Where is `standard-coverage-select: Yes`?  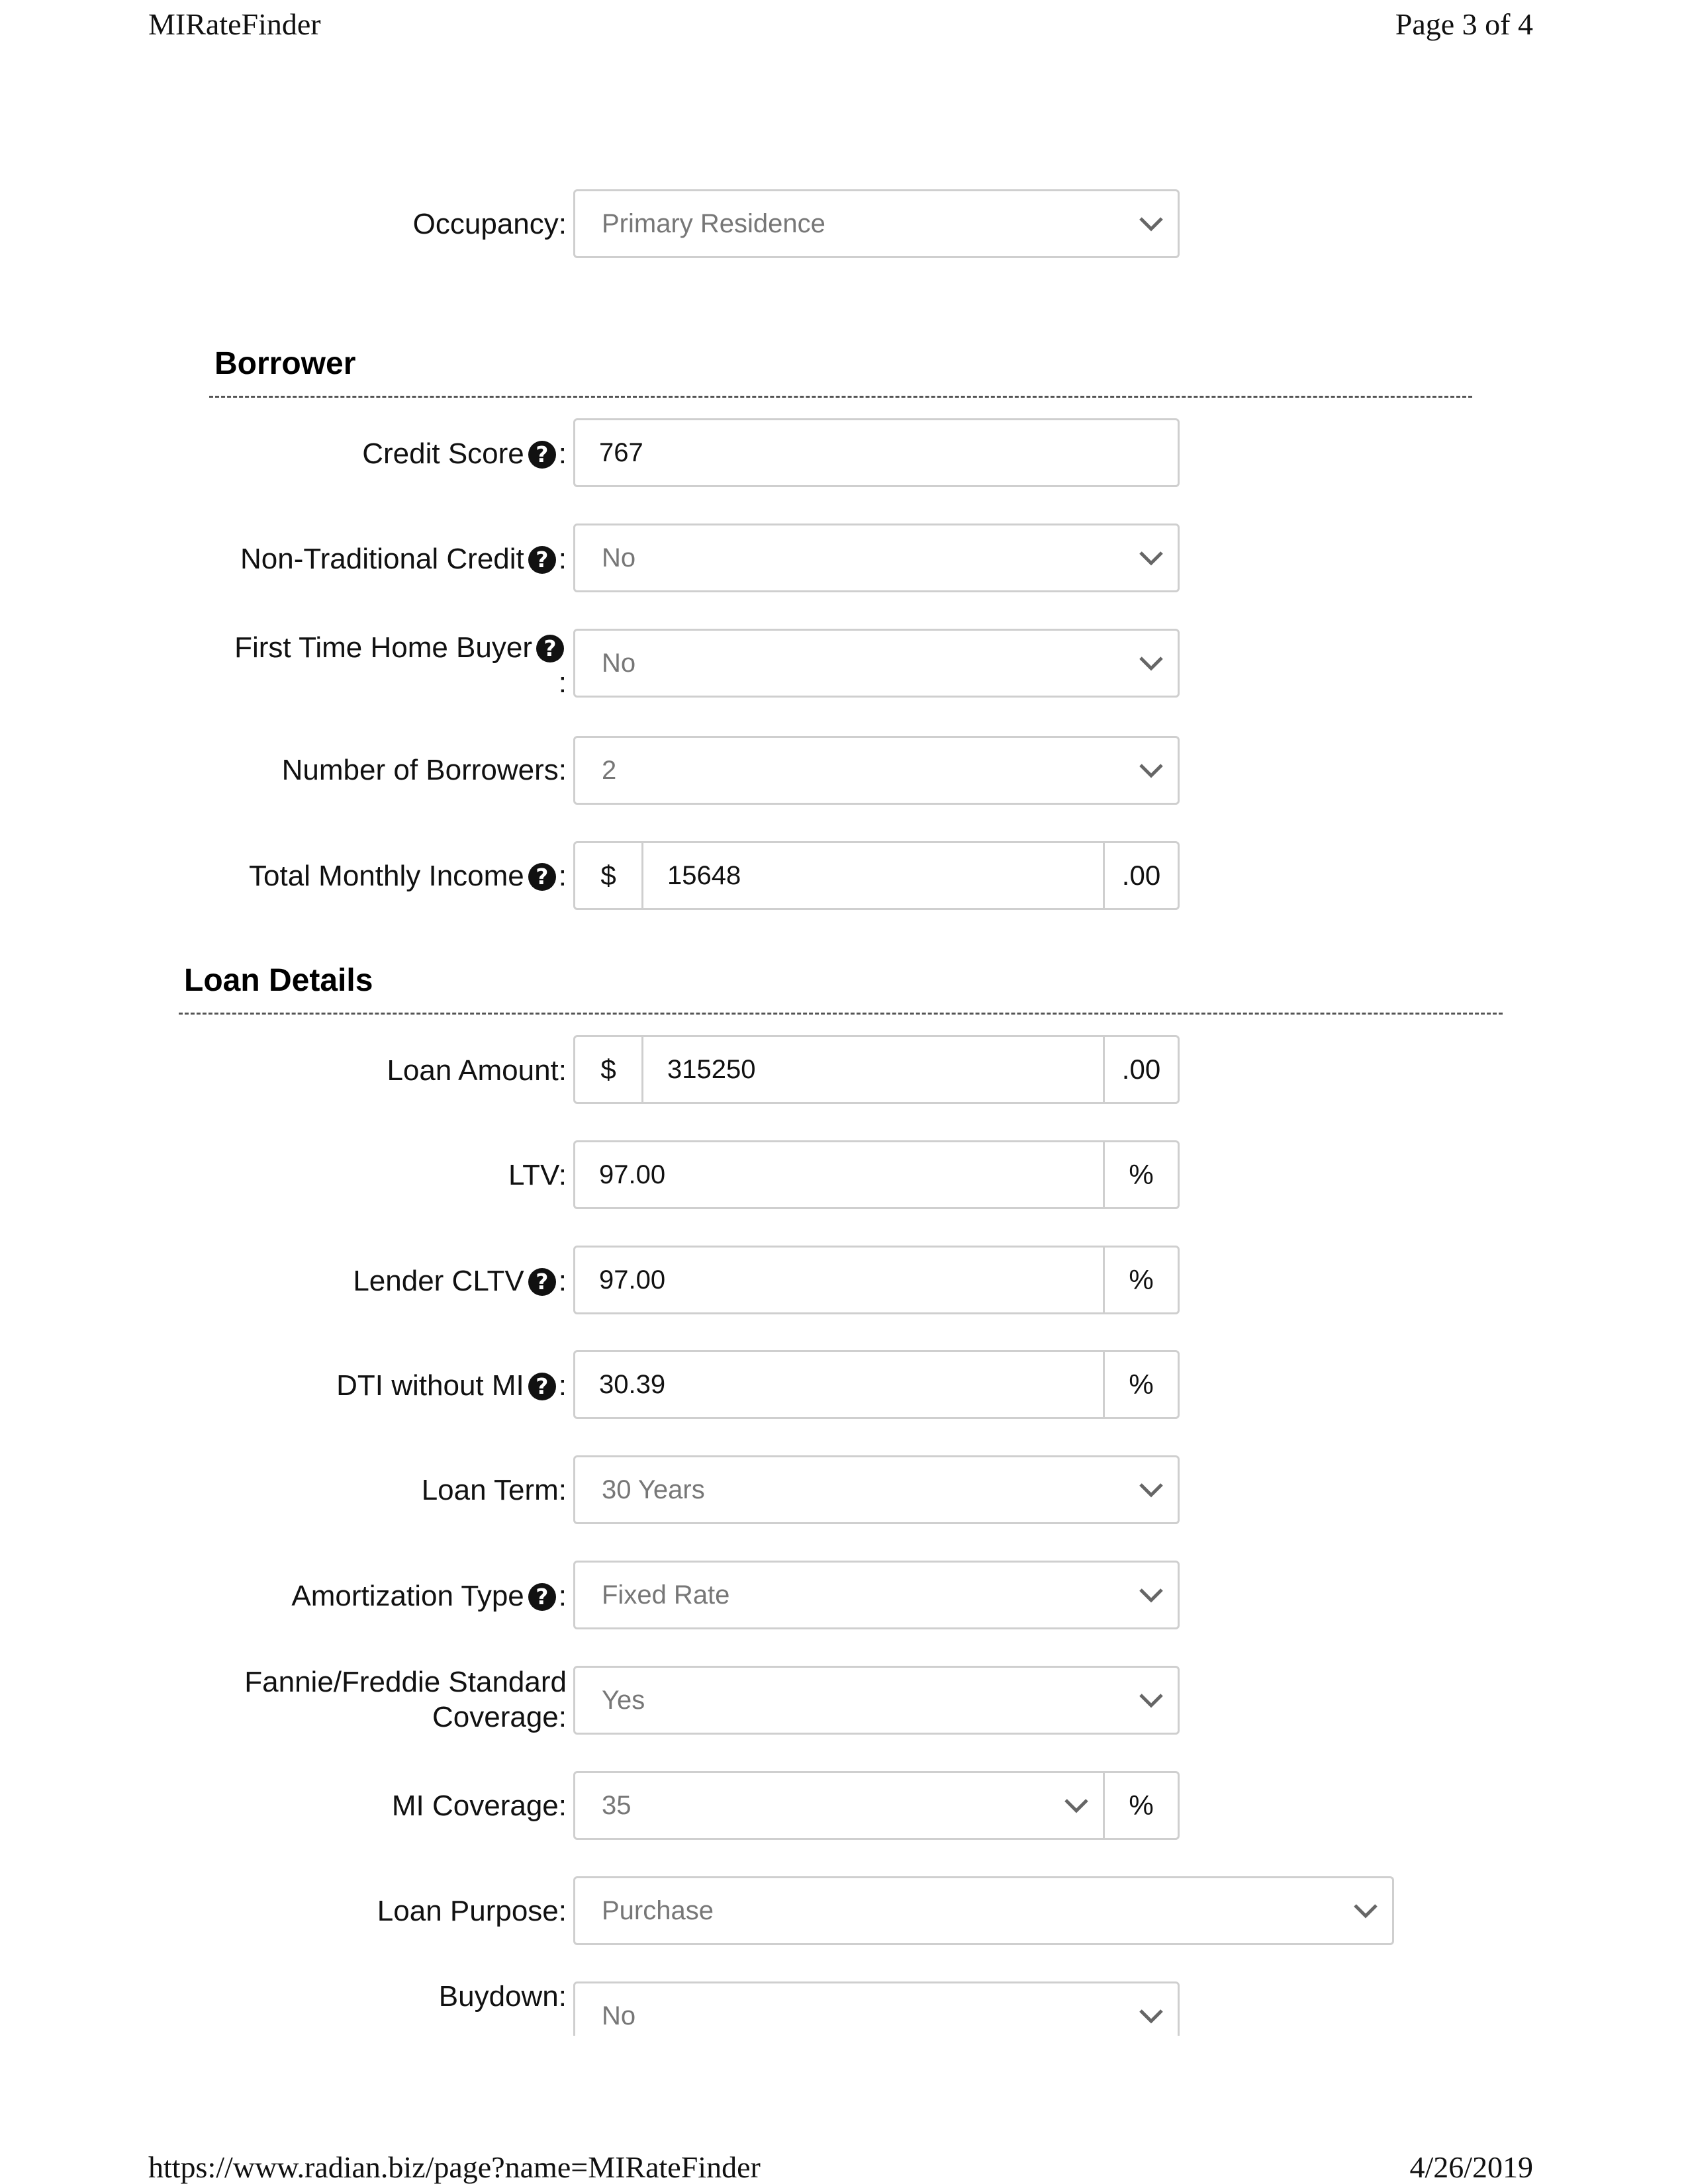
standard-coverage-select: Yes is located at coordinates (876, 1701).